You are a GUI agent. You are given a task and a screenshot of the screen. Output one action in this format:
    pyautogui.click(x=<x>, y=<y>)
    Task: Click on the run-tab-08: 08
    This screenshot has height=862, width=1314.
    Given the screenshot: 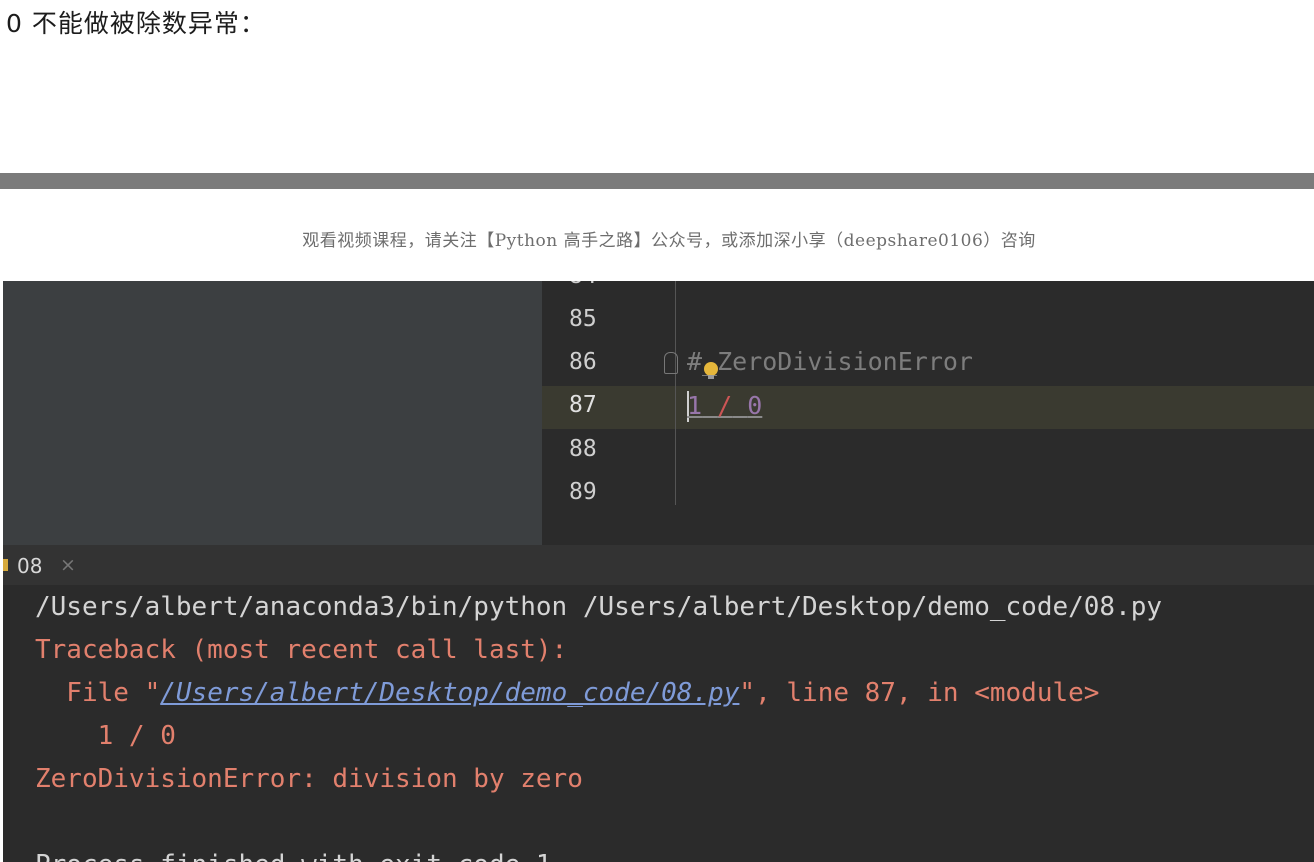 What is the action you would take?
    pyautogui.click(x=29, y=566)
    